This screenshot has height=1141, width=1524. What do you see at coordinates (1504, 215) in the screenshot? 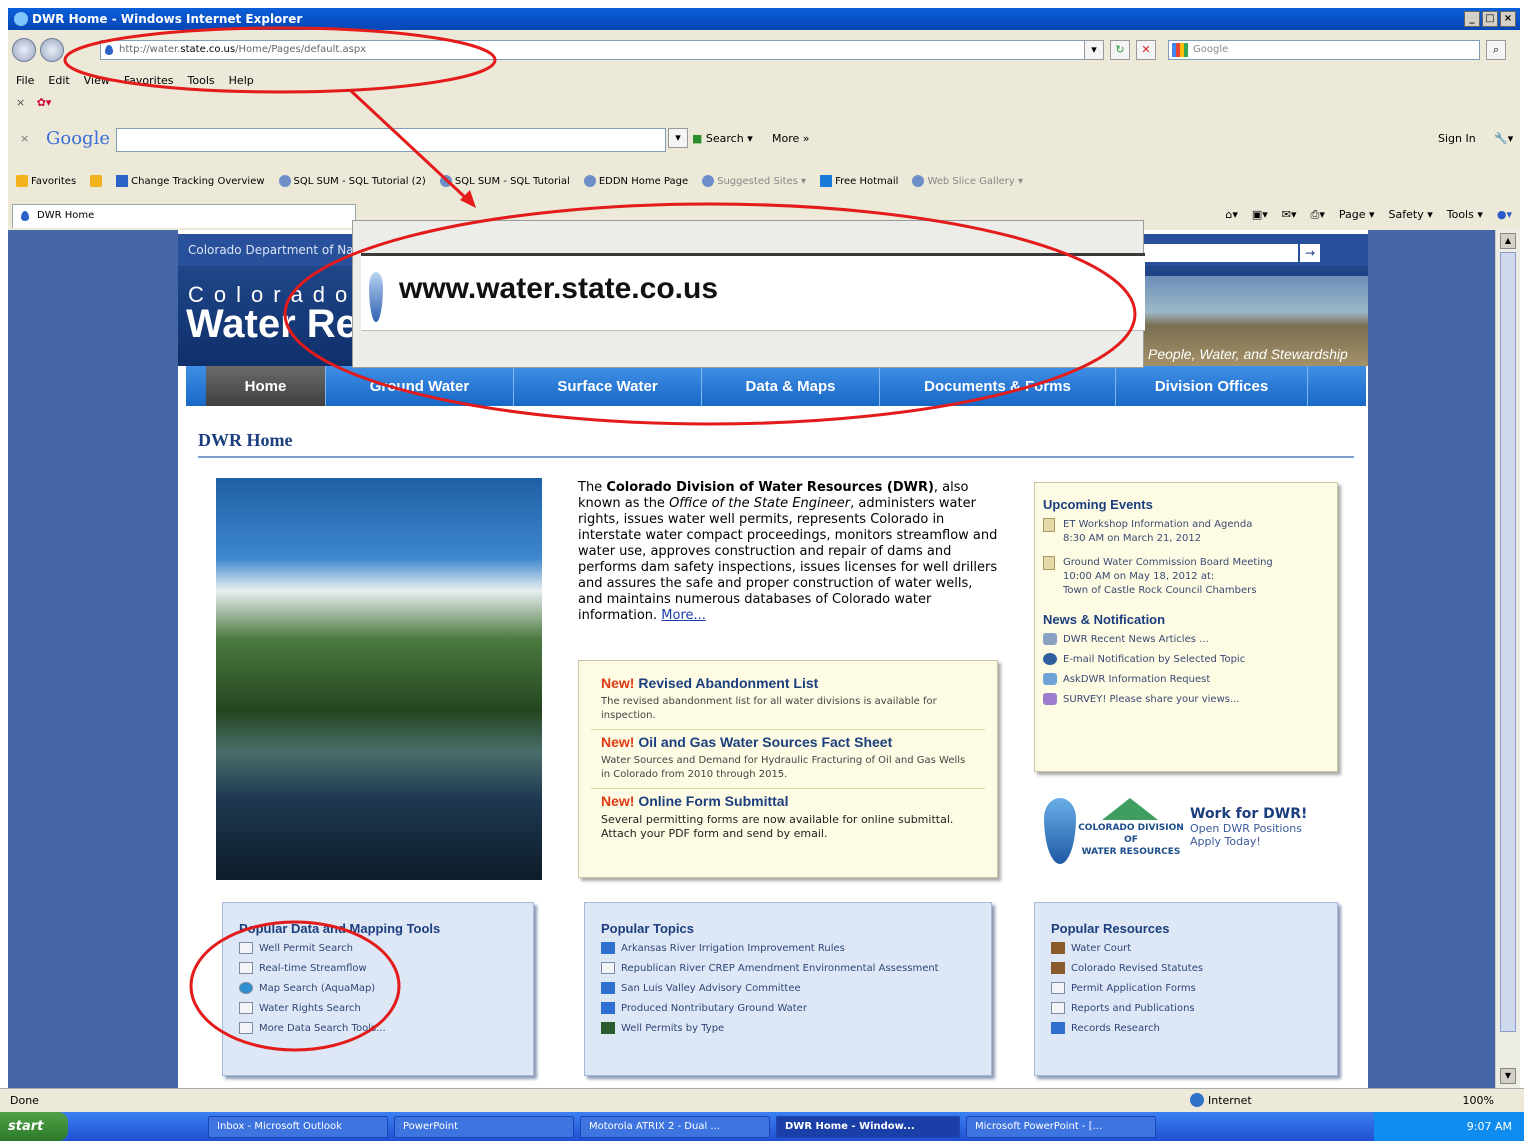
I see `help-icon: ●▾` at bounding box center [1504, 215].